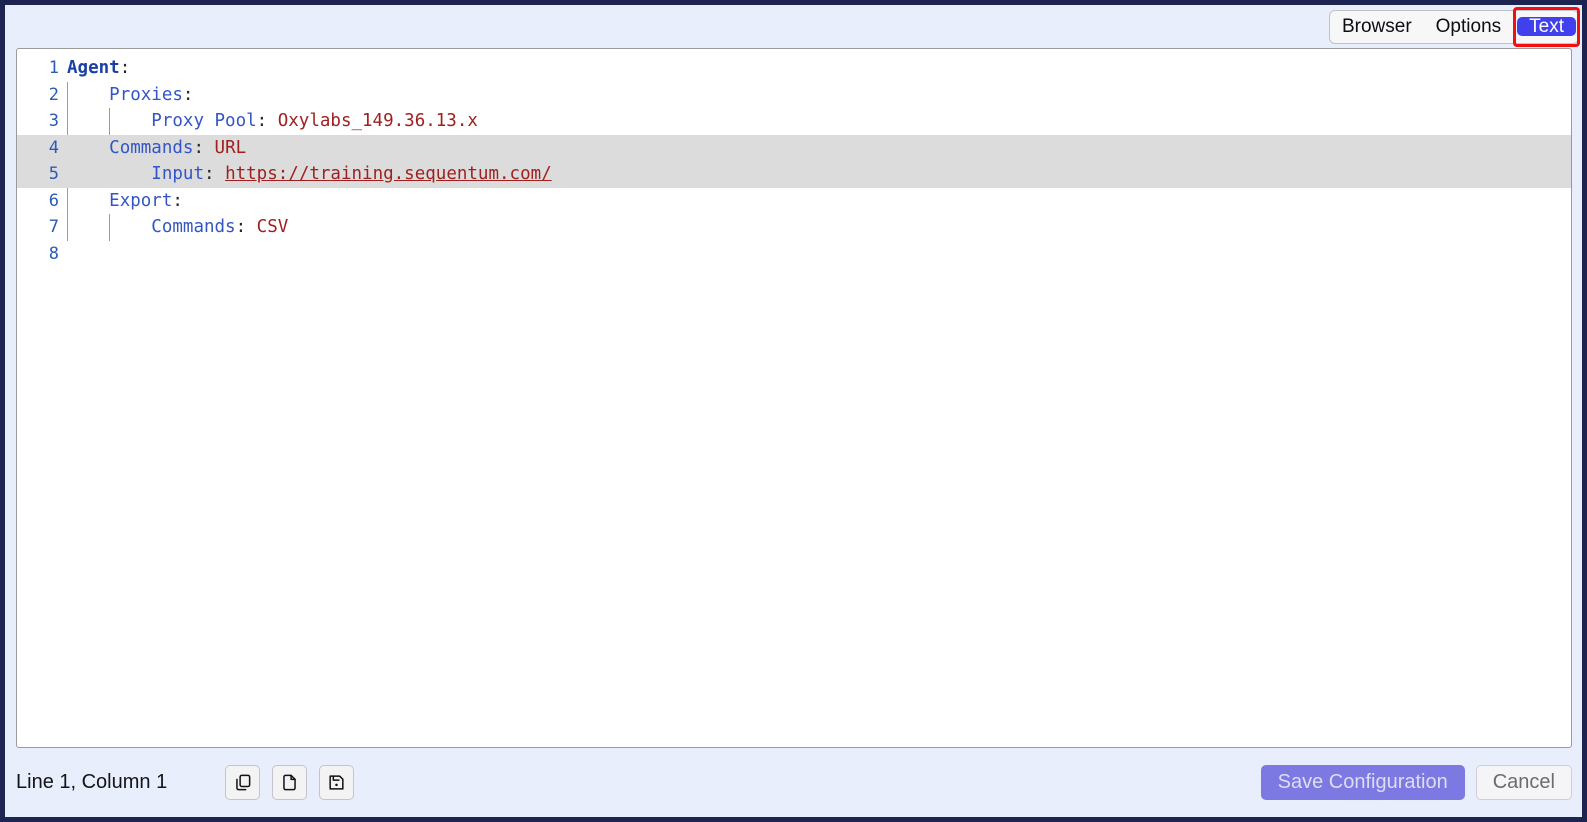 Image resolution: width=1587 pixels, height=822 pixels. I want to click on code-line: 2 Proxies:, so click(794, 95).